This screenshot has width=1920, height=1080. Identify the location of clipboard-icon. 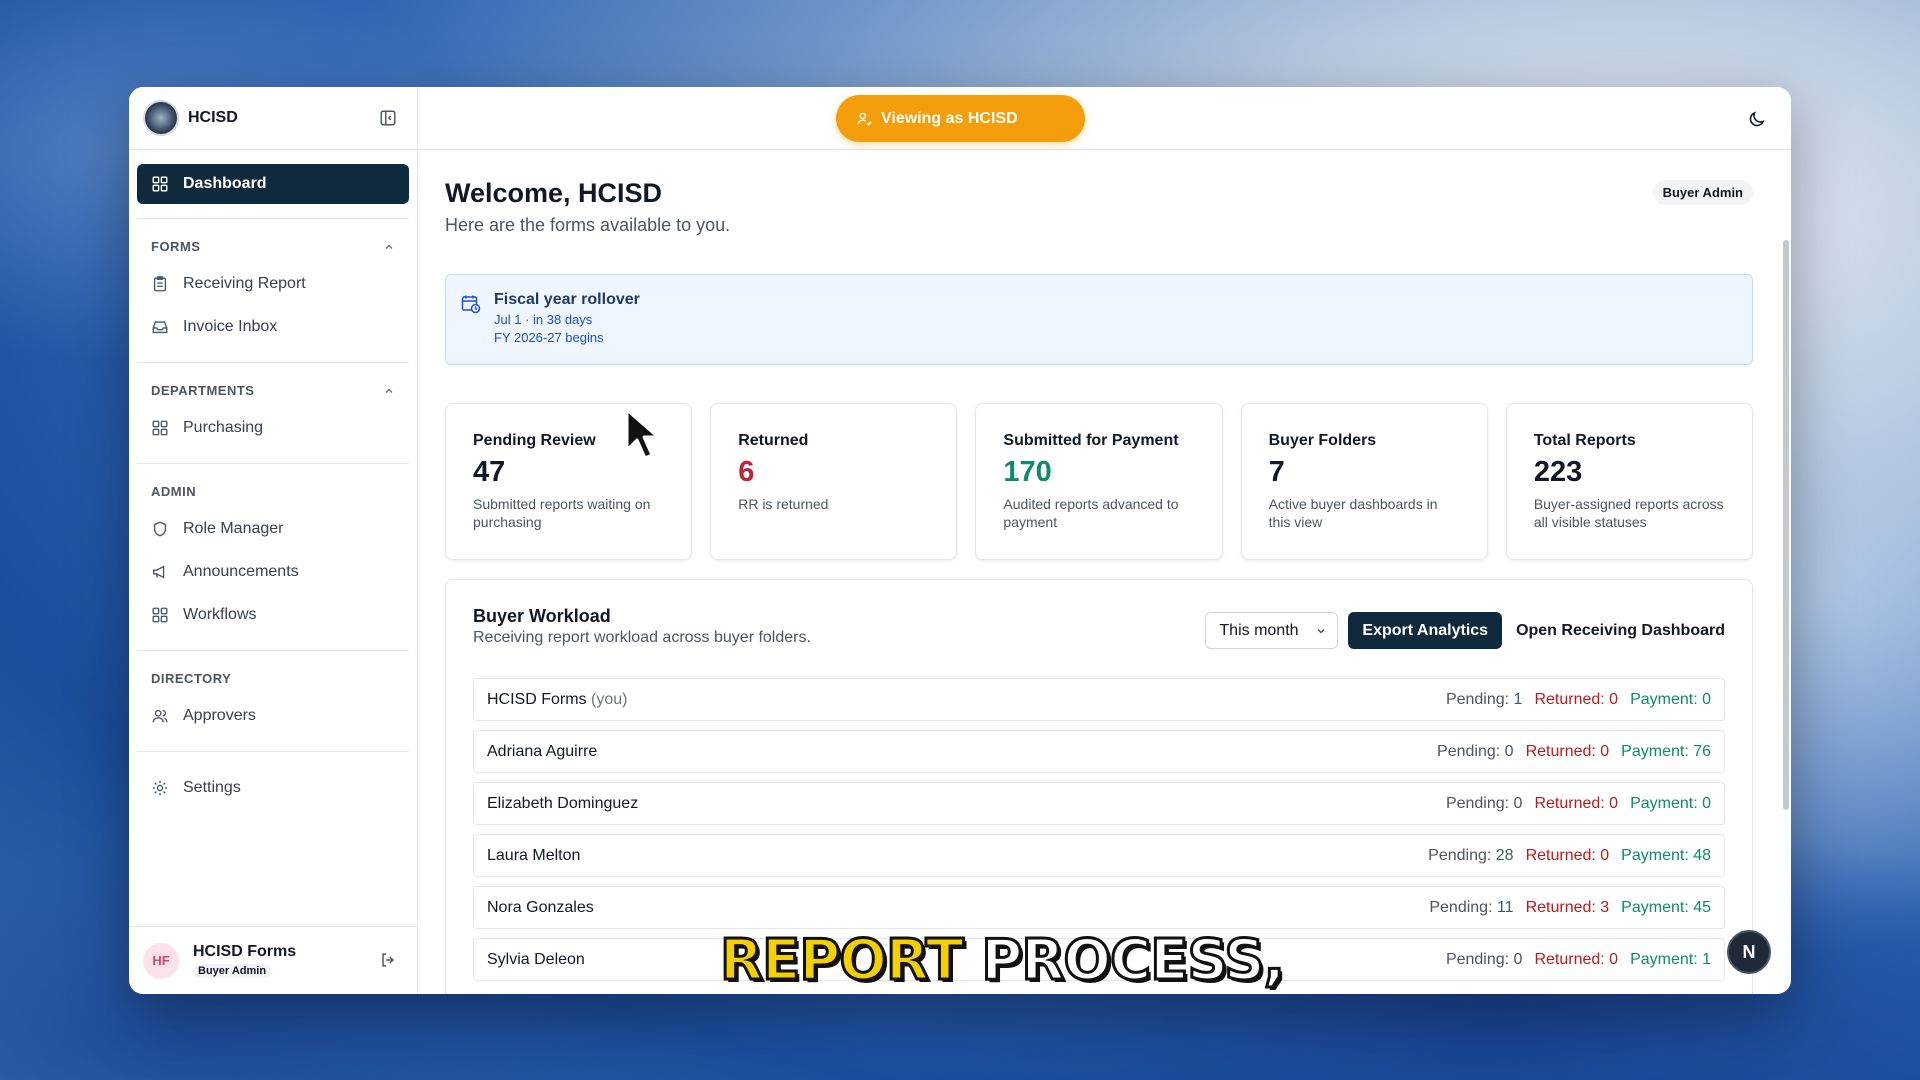
(160, 283).